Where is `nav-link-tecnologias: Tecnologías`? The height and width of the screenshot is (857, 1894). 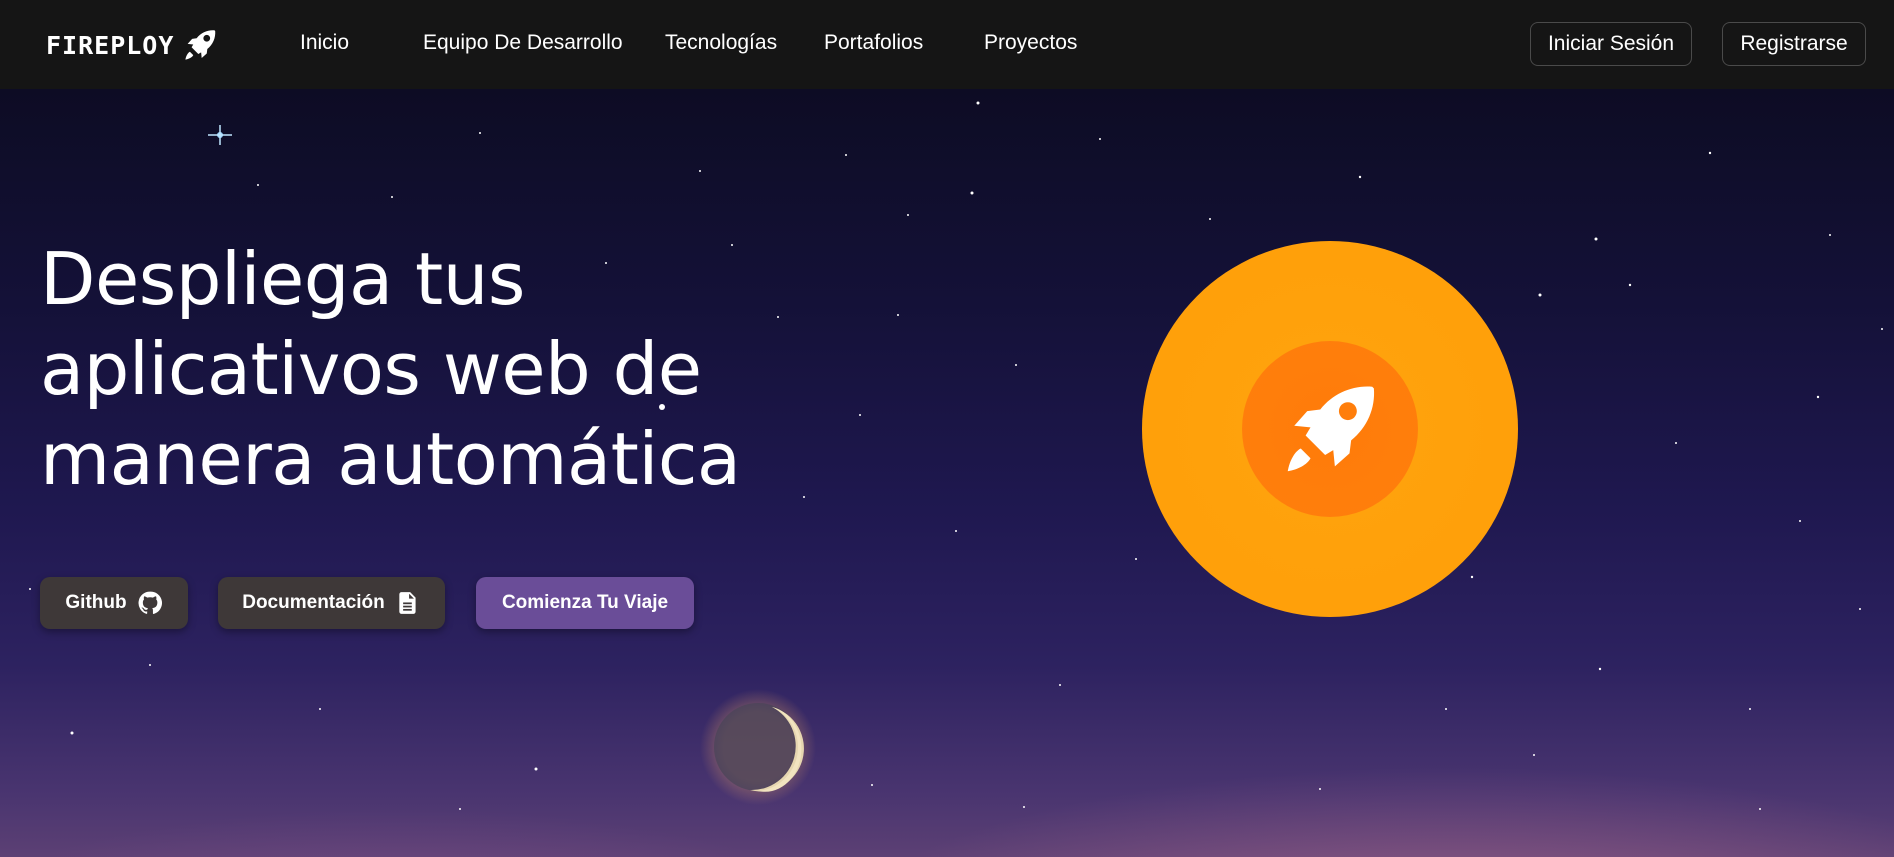
nav-link-tecnologias: Tecnologías is located at coordinates (721, 43).